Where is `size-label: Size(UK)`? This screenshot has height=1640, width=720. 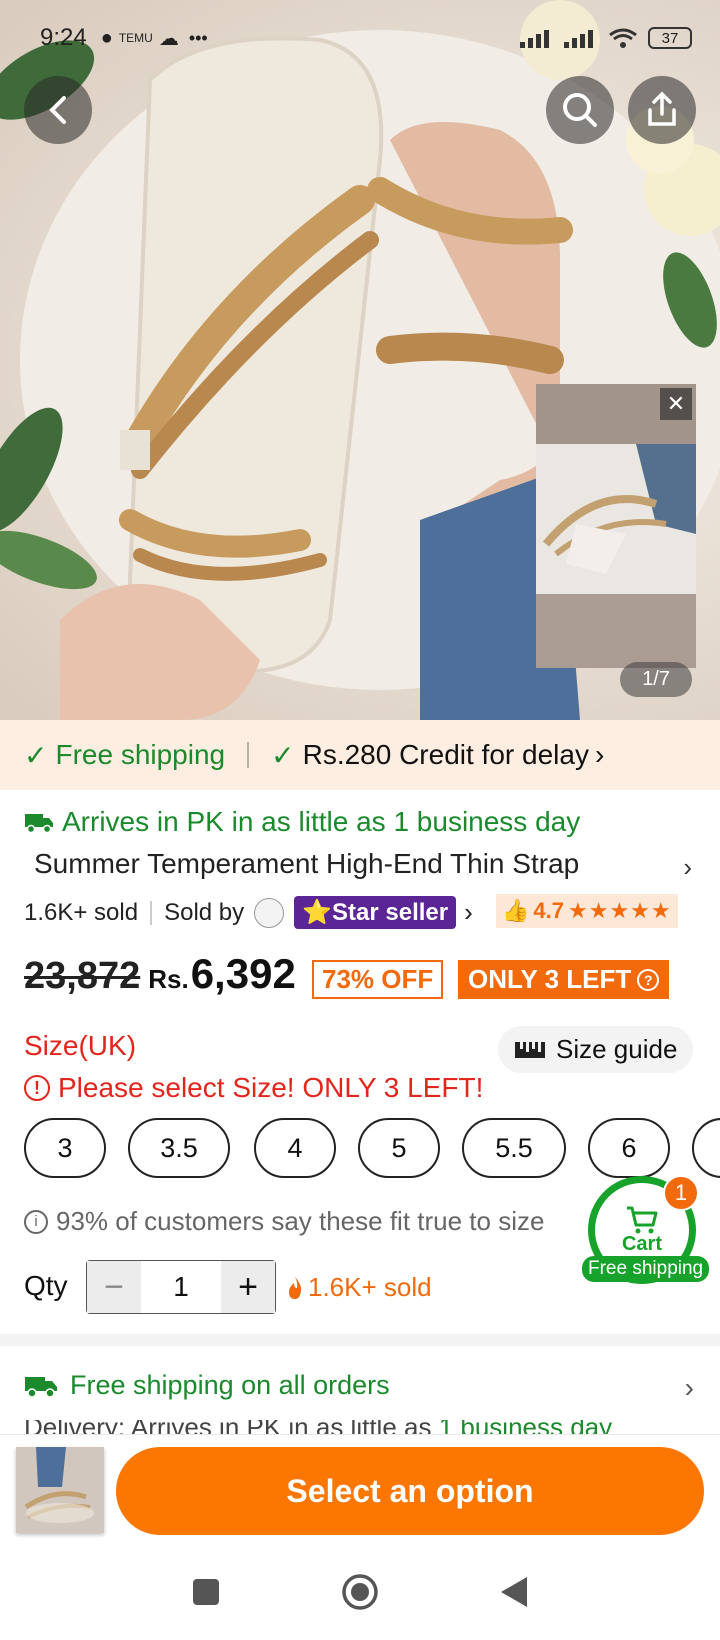
size-label: Size(UK) is located at coordinates (80, 1045).